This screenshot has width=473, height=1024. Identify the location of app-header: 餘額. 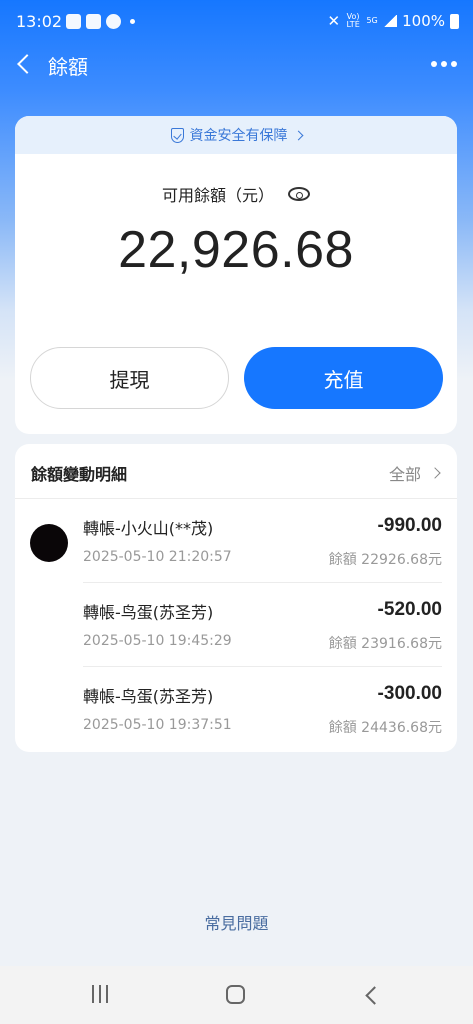
(236, 64).